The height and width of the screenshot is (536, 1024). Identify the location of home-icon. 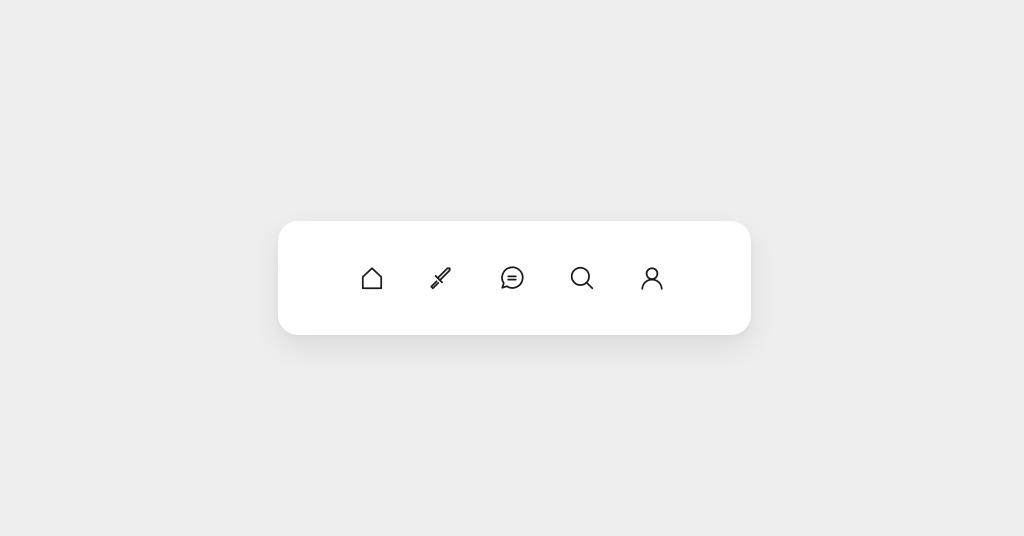
(372, 278).